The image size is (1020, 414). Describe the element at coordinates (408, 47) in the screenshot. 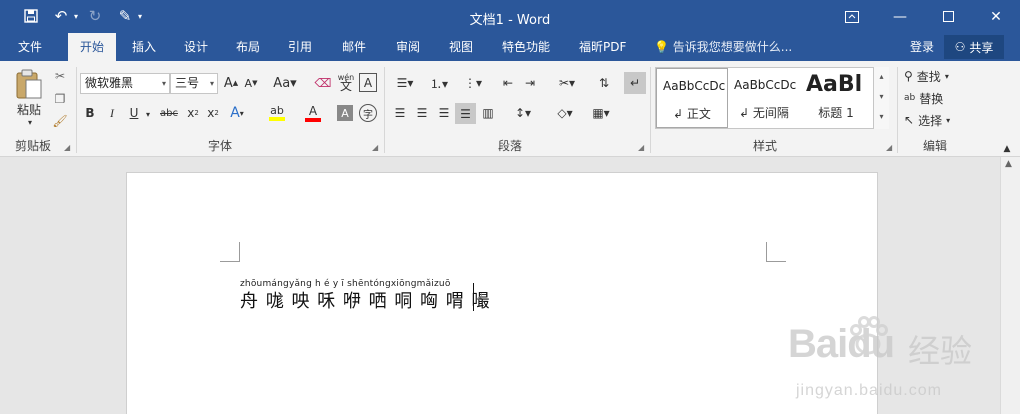

I see `tab-review: 审阅` at that location.